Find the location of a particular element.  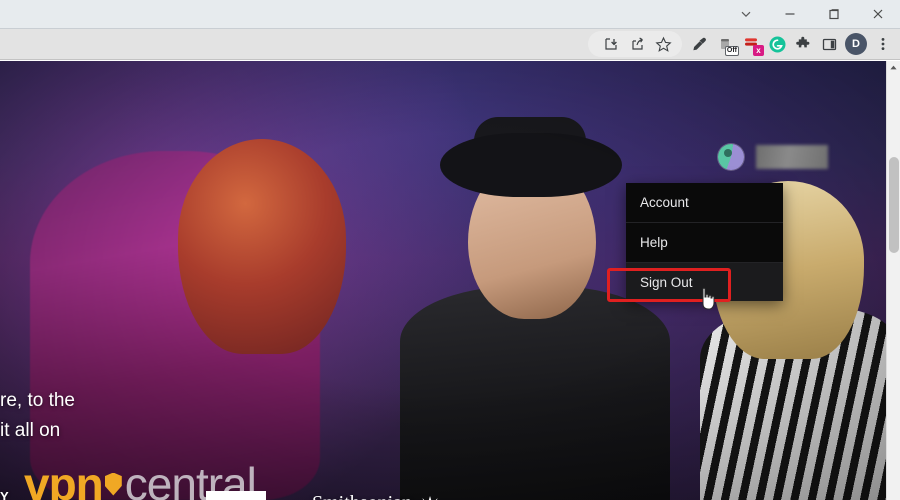

eyedropper-button is located at coordinates (699, 44).